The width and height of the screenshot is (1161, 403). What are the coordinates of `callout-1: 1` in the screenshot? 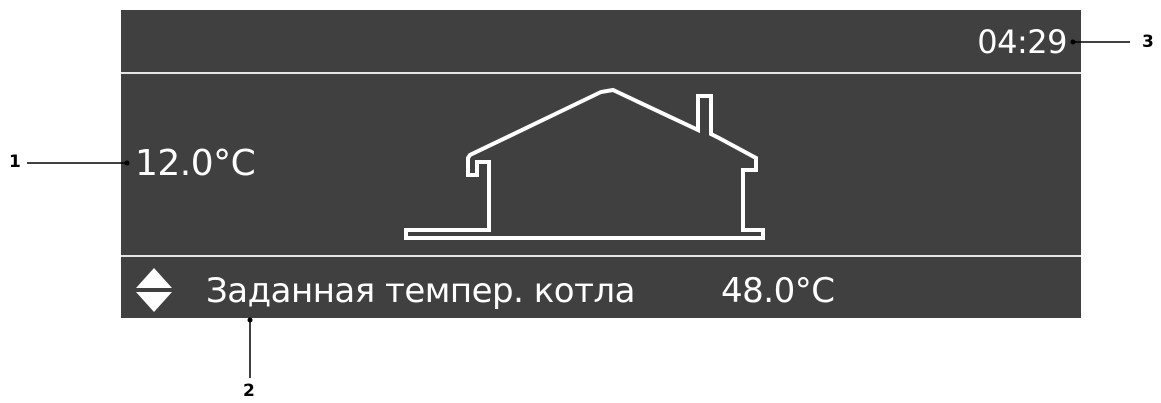 It's located at (15, 162).